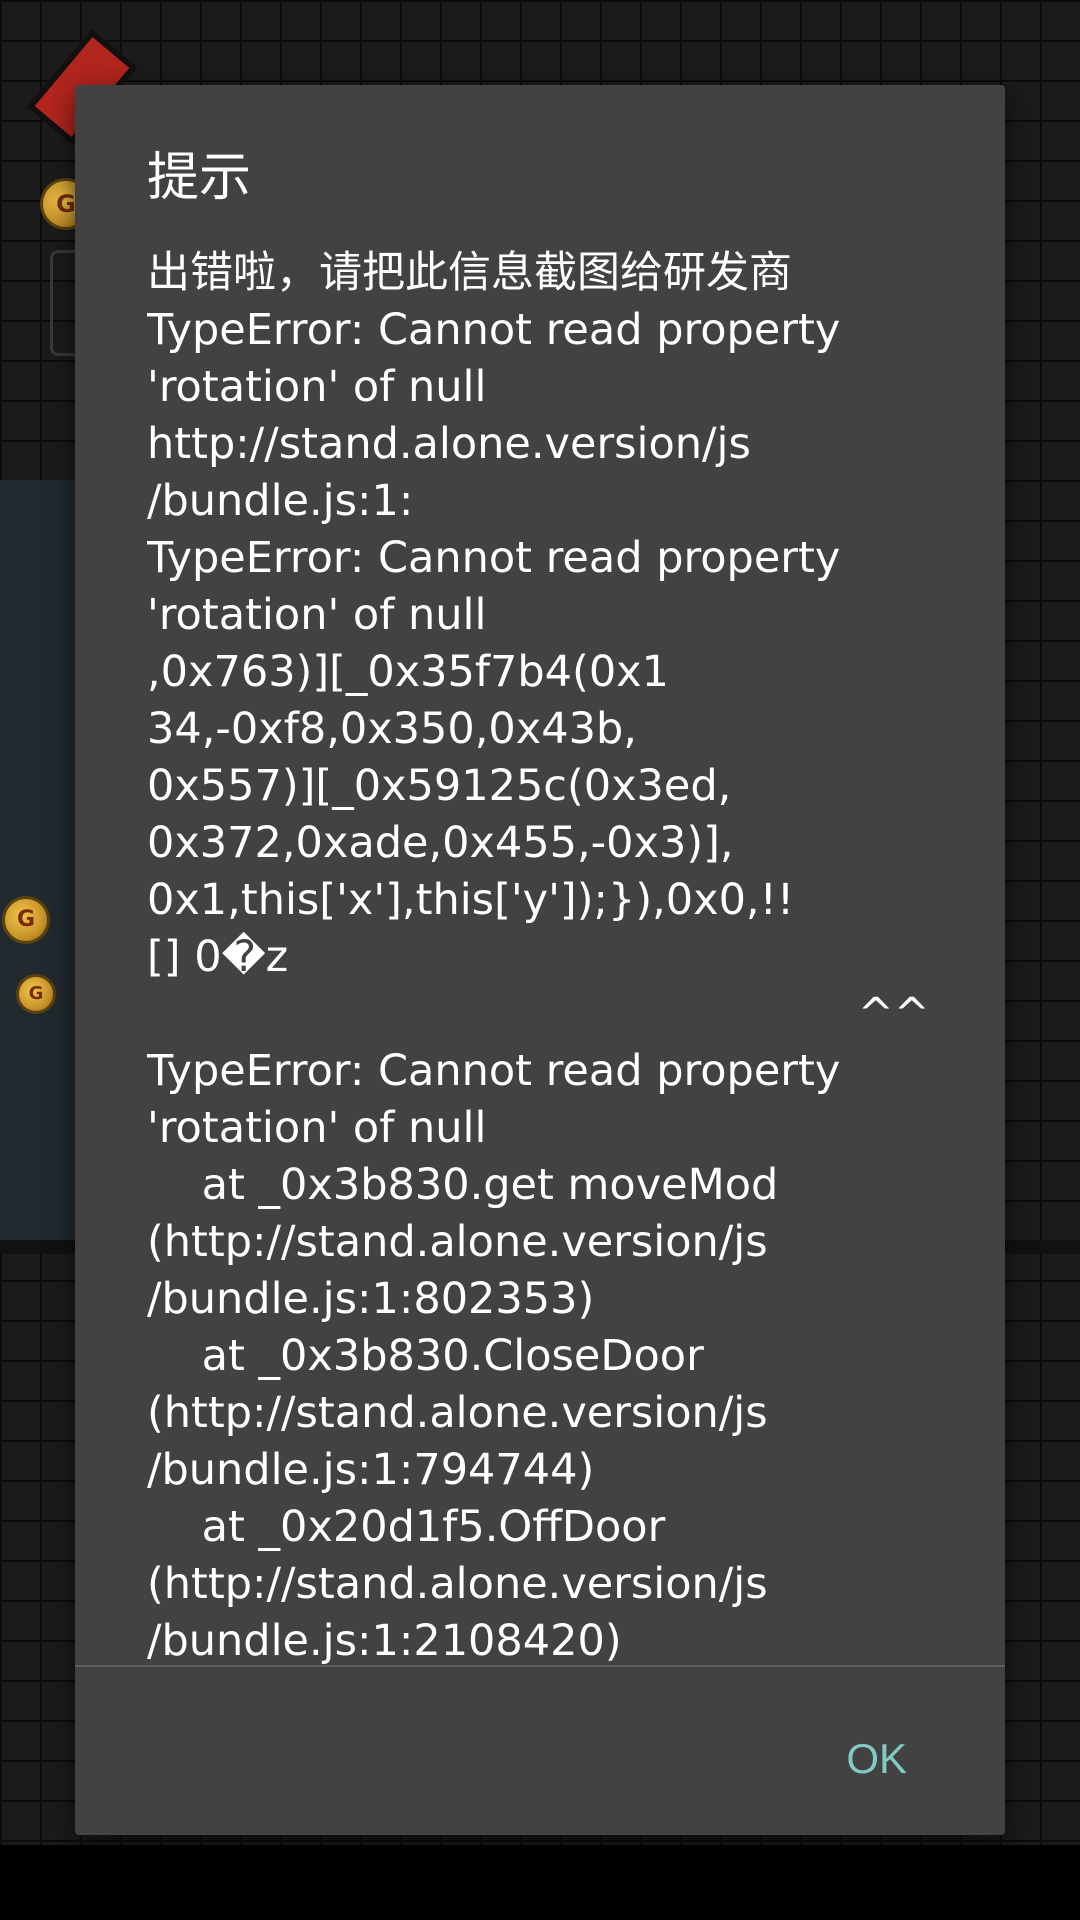  Describe the element at coordinates (540, 1666) in the screenshot. I see `dialog-divider` at that location.